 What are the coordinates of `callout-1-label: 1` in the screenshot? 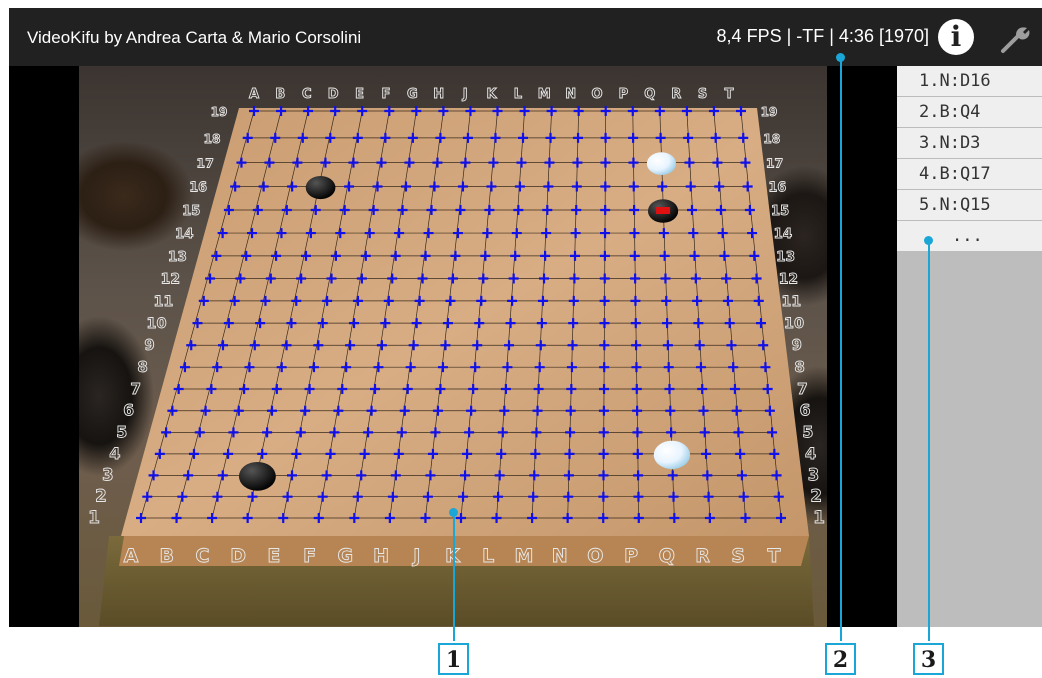 It's located at (453, 659).